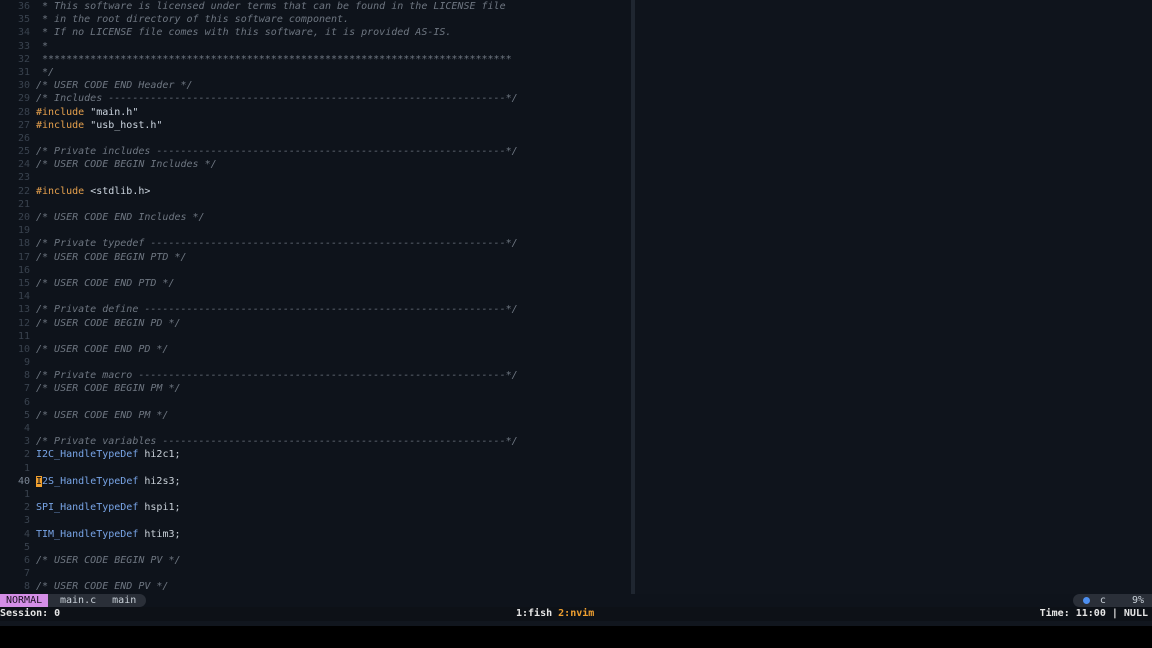 The width and height of the screenshot is (1152, 648). What do you see at coordinates (23, 336) in the screenshot?
I see `line-number: 11` at bounding box center [23, 336].